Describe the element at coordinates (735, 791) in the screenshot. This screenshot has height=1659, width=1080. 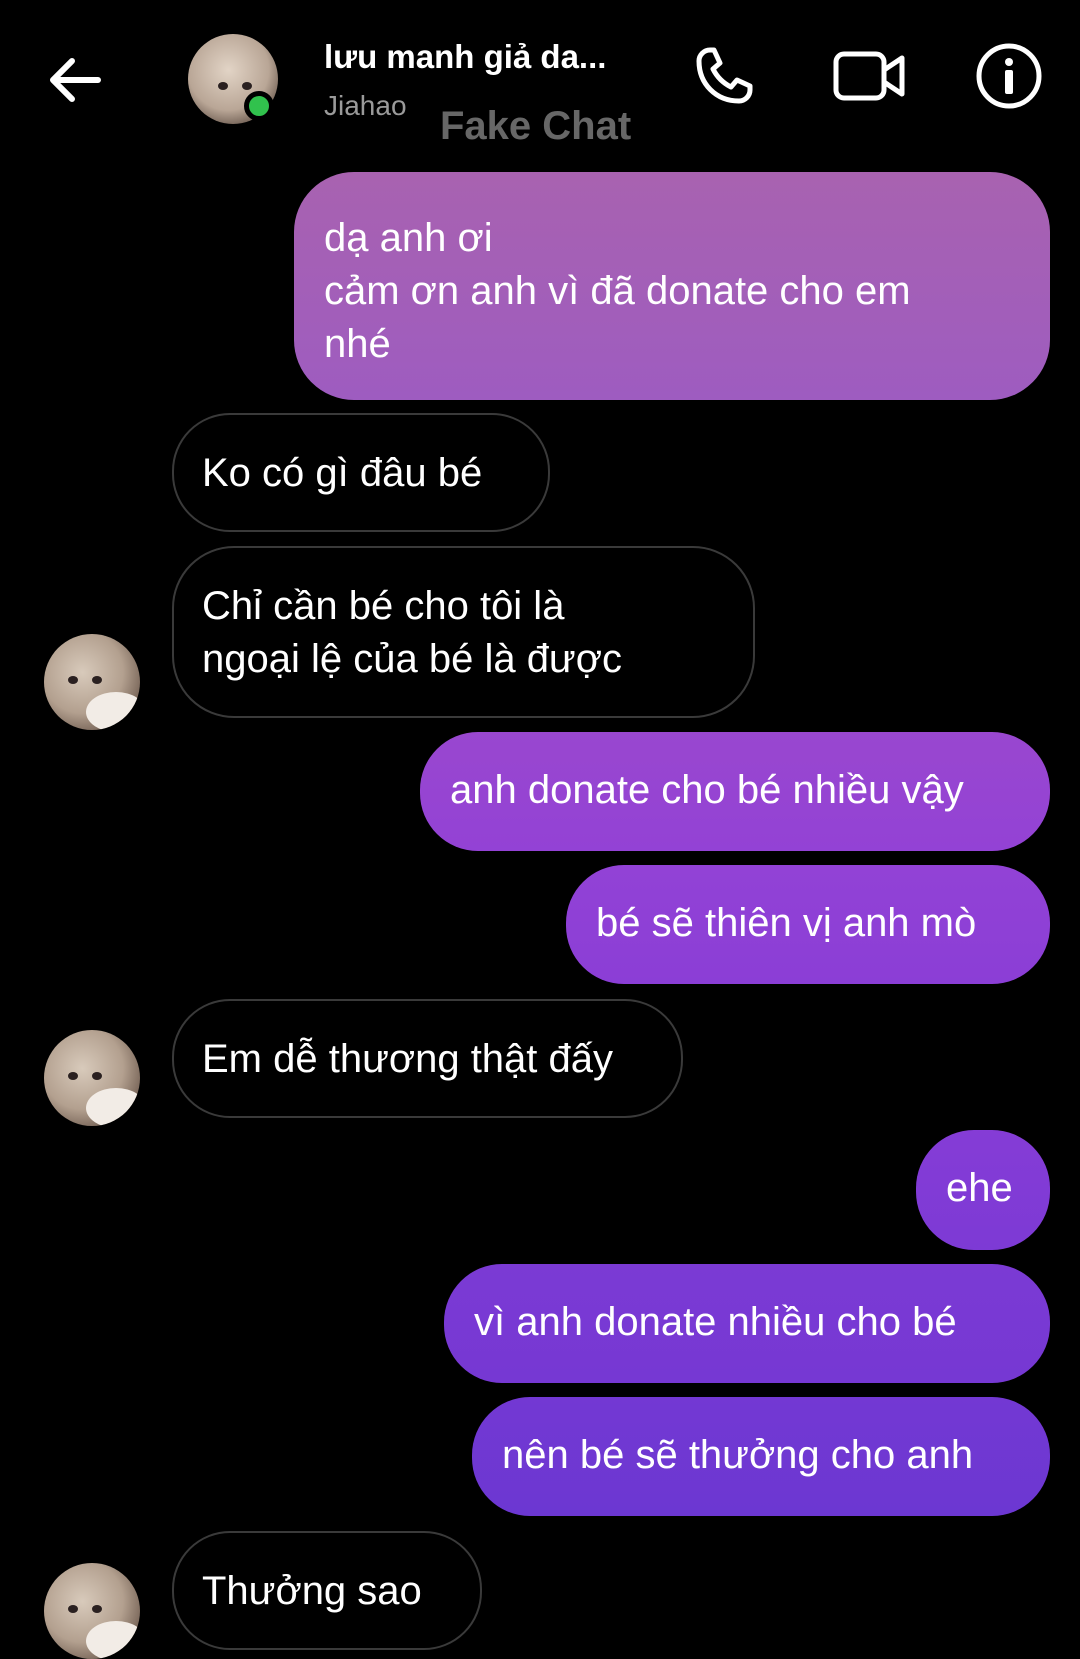
I see `outgoing-message: anh donate cho bé nhiều vậy` at that location.